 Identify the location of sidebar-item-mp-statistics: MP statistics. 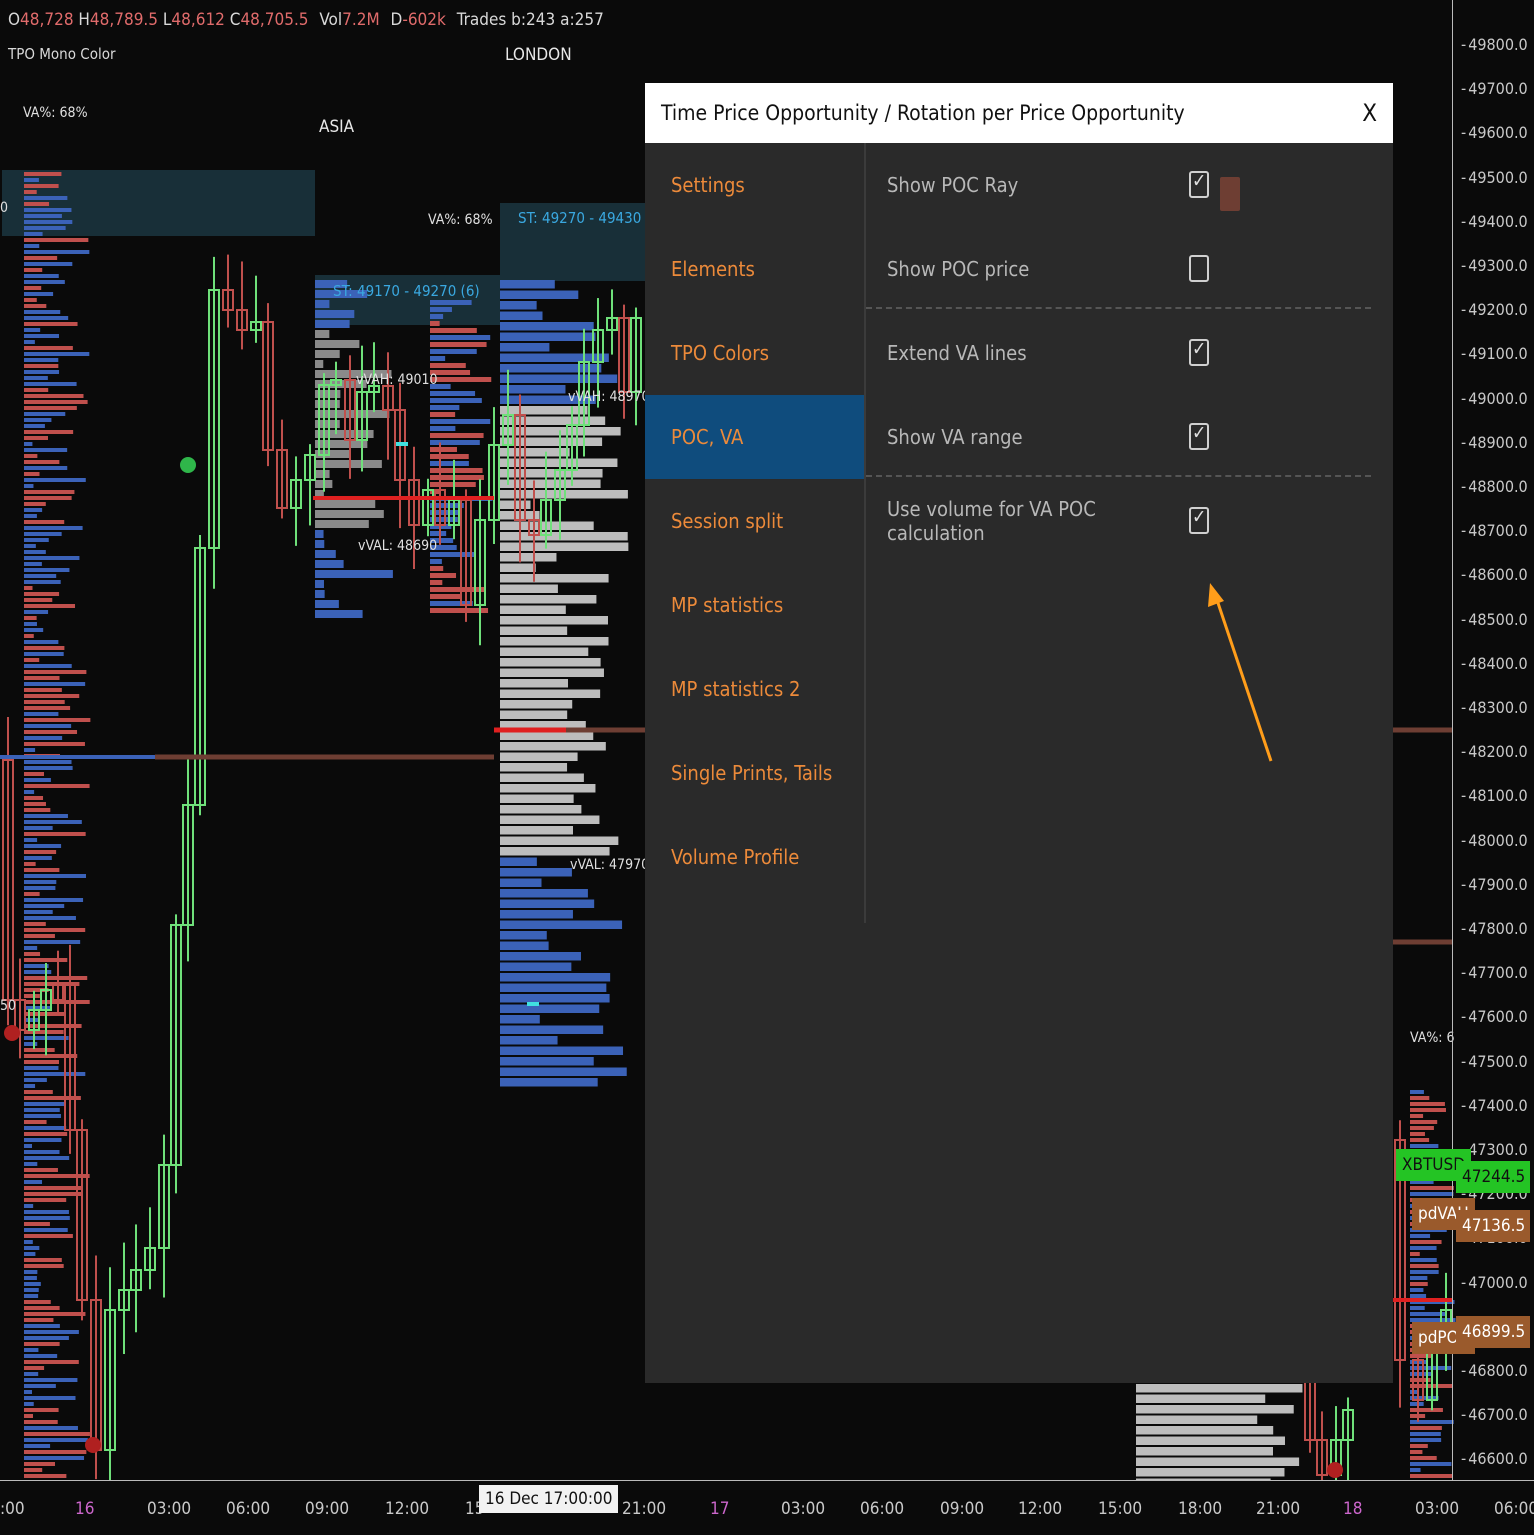
(754, 605).